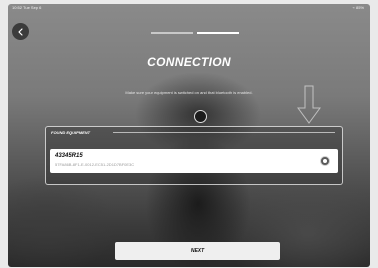 This screenshot has width=378, height=268. I want to click on next-button: NEXT, so click(197, 251).